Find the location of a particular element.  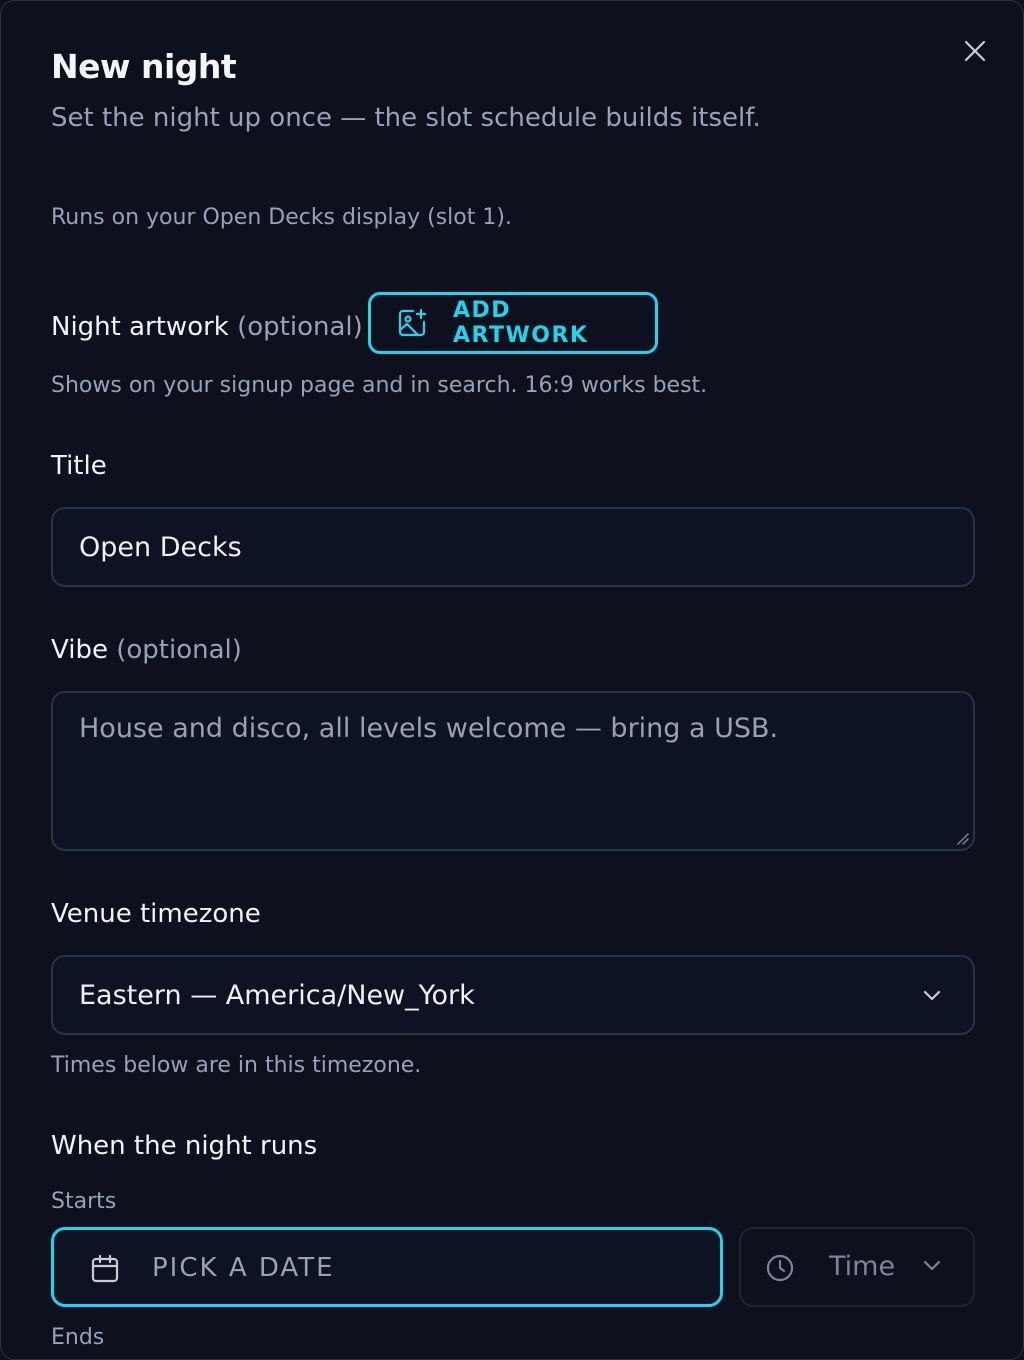

add-artwork-button: ADD ARTWORK is located at coordinates (513, 323).